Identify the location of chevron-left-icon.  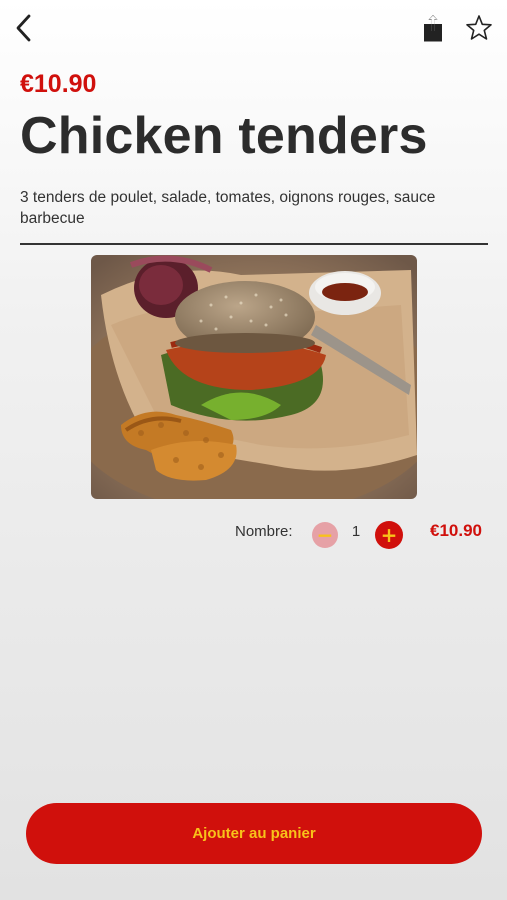
(23, 28).